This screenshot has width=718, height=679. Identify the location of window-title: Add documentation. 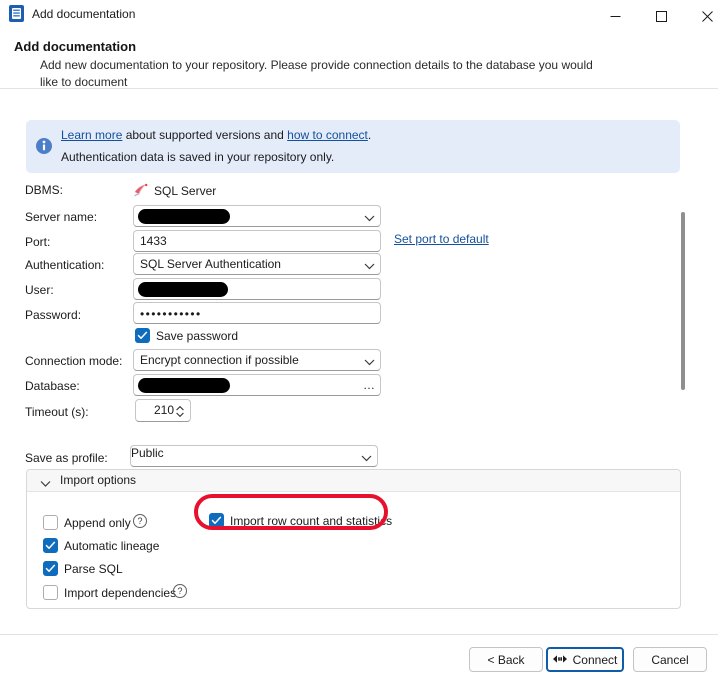
(84, 14).